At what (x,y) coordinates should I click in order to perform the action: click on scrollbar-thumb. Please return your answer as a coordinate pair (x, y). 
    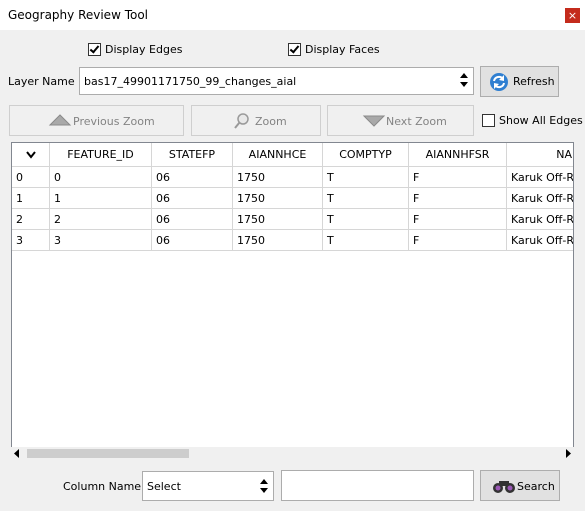
    Looking at the image, I should click on (108, 453).